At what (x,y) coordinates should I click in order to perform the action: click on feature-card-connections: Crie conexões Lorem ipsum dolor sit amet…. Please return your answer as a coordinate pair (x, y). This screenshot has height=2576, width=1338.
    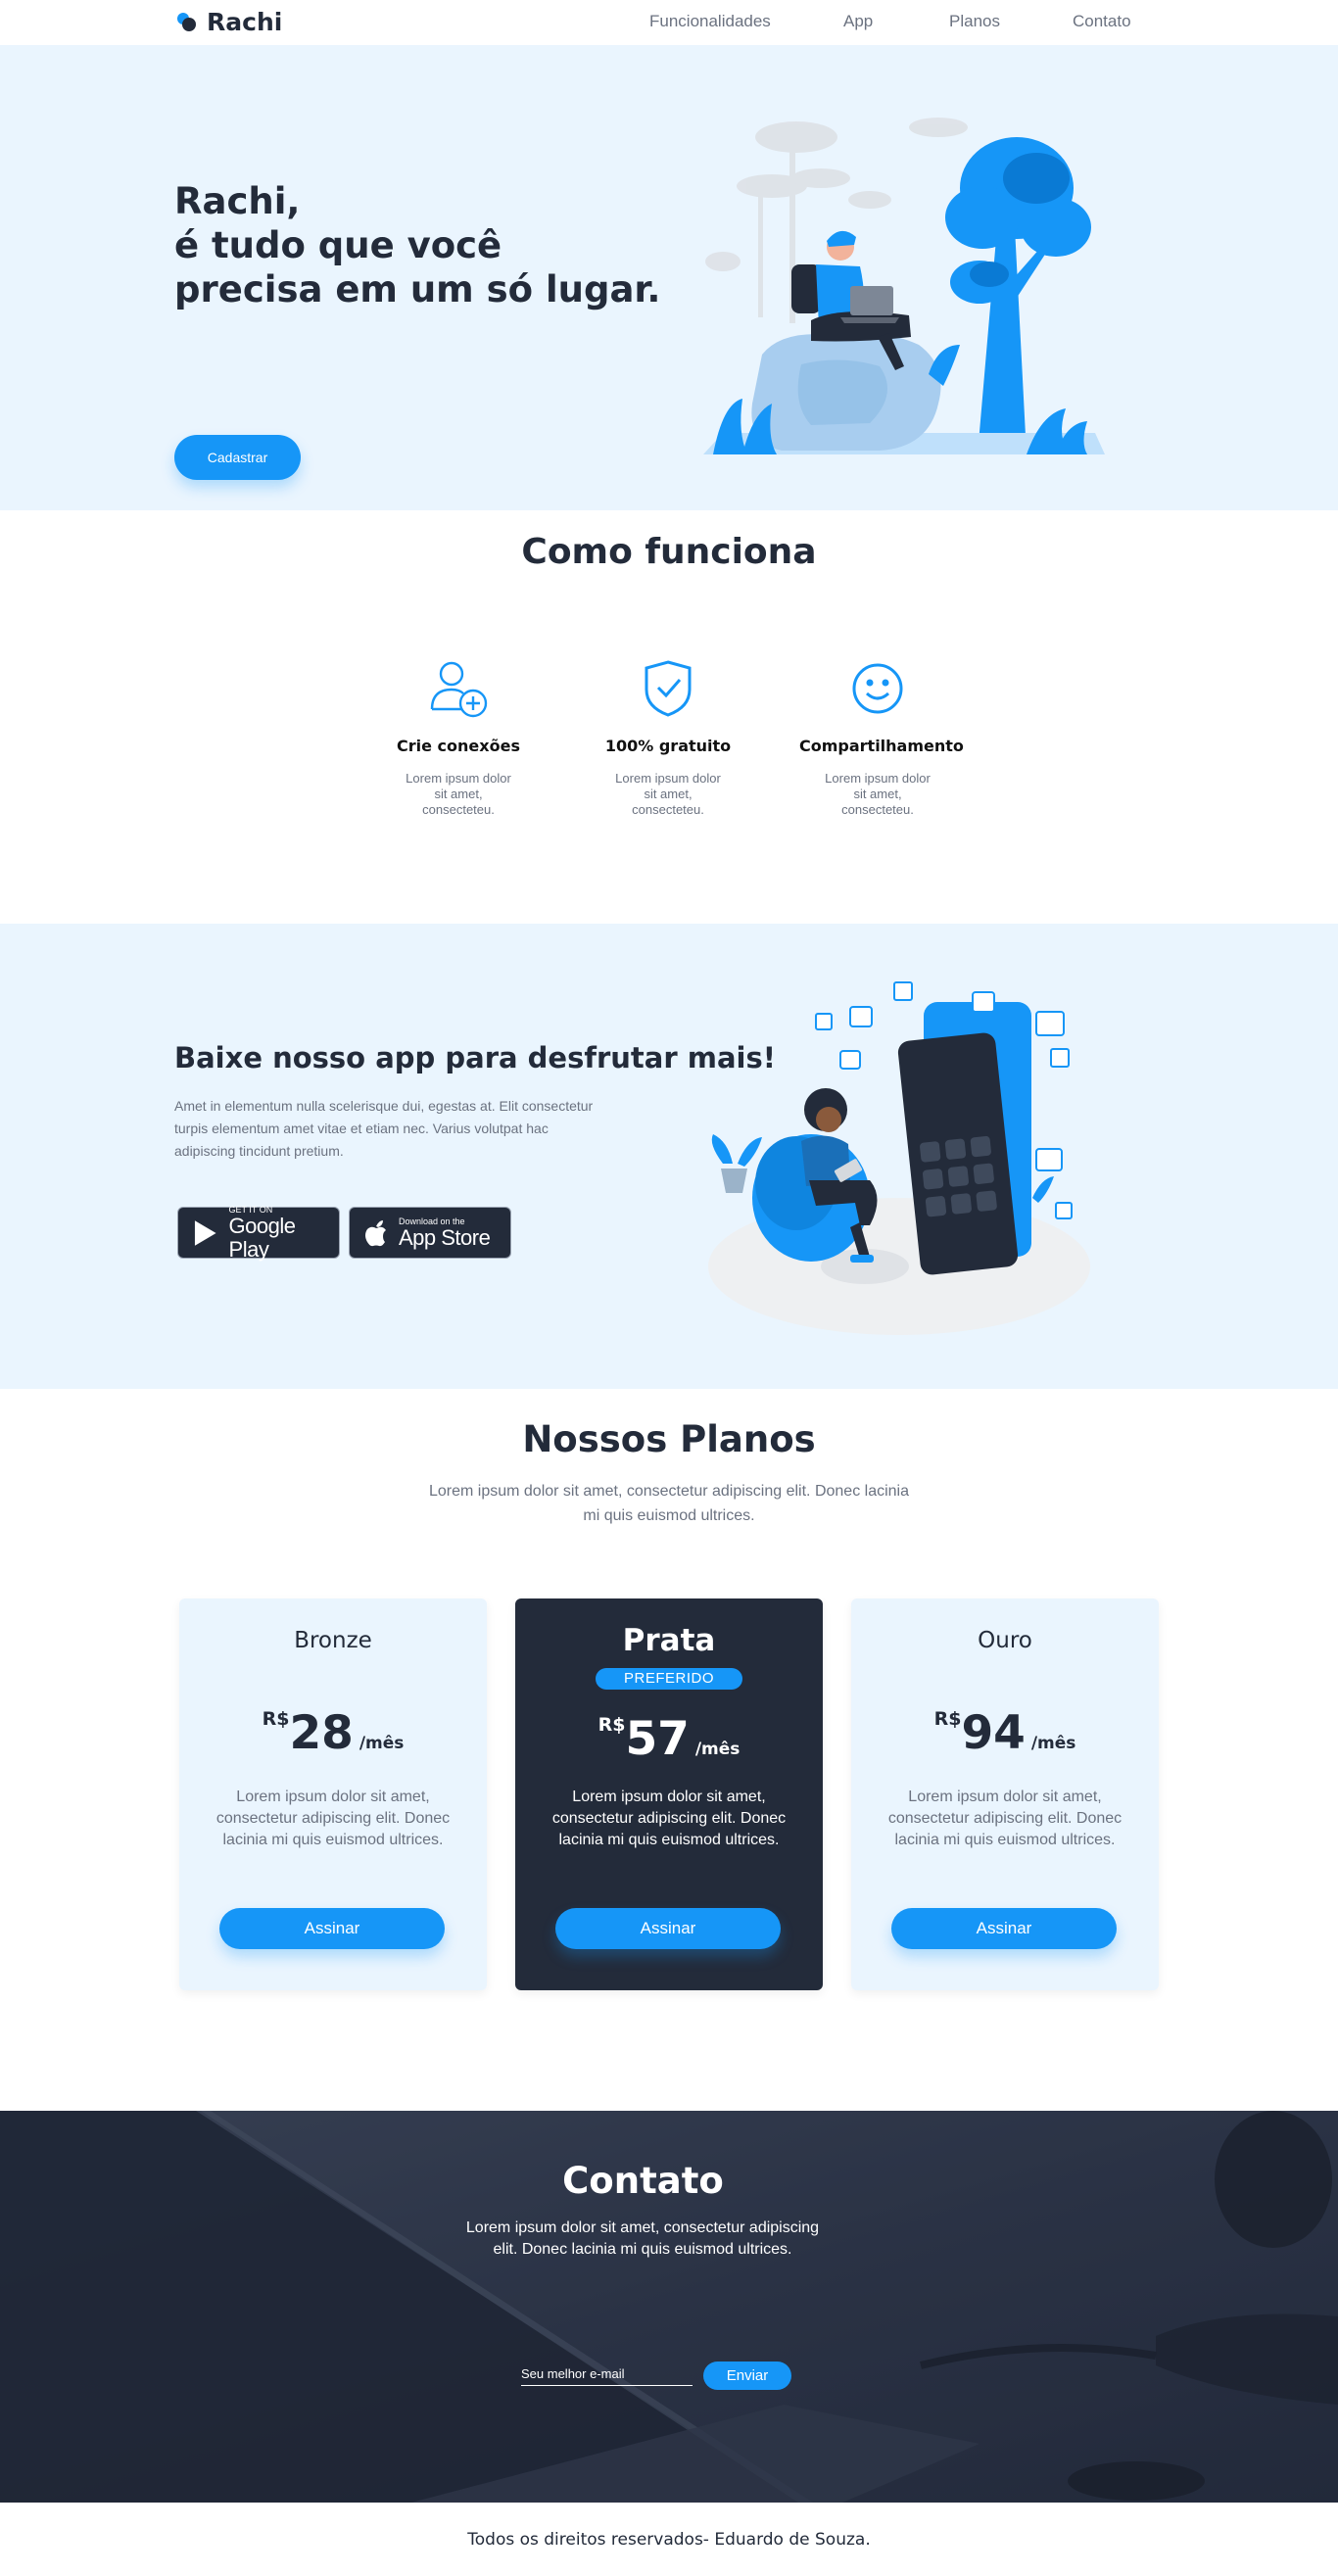
    Looking at the image, I should click on (458, 736).